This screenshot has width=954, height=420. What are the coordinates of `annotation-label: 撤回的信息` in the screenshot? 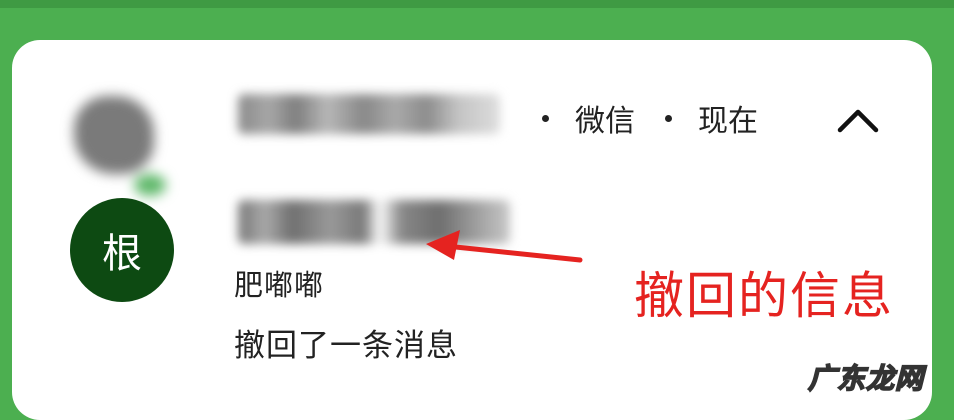 It's located at (764, 296).